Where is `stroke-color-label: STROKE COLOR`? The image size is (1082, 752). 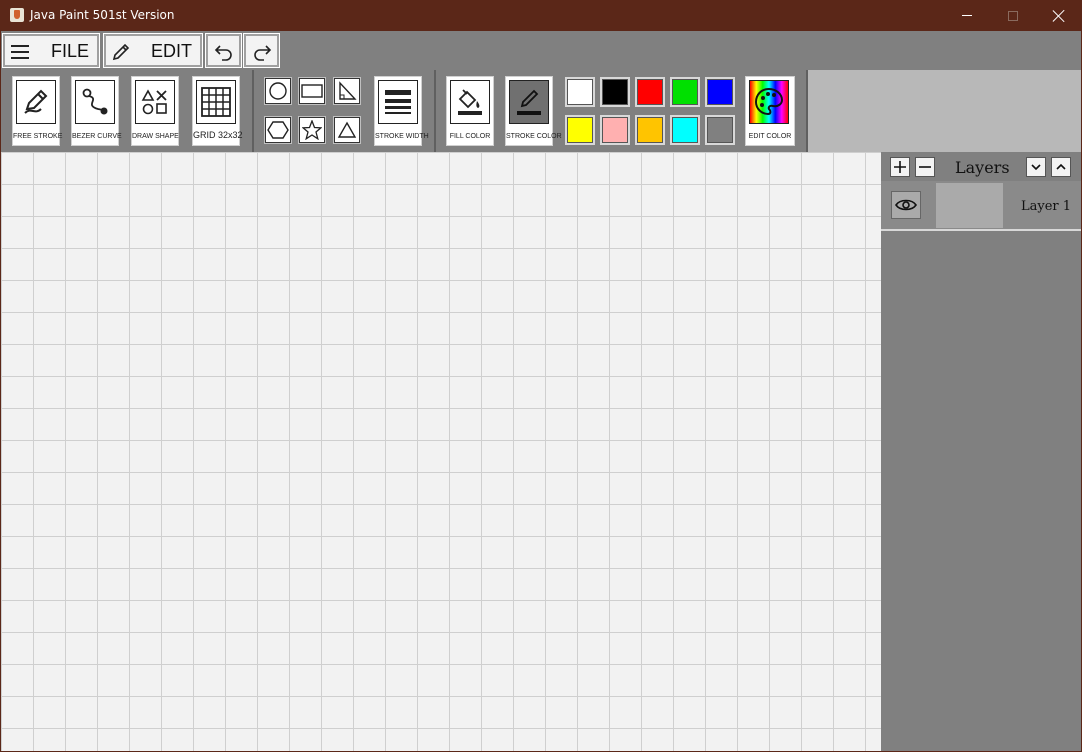
stroke-color-label: STROKE COLOR is located at coordinates (534, 136).